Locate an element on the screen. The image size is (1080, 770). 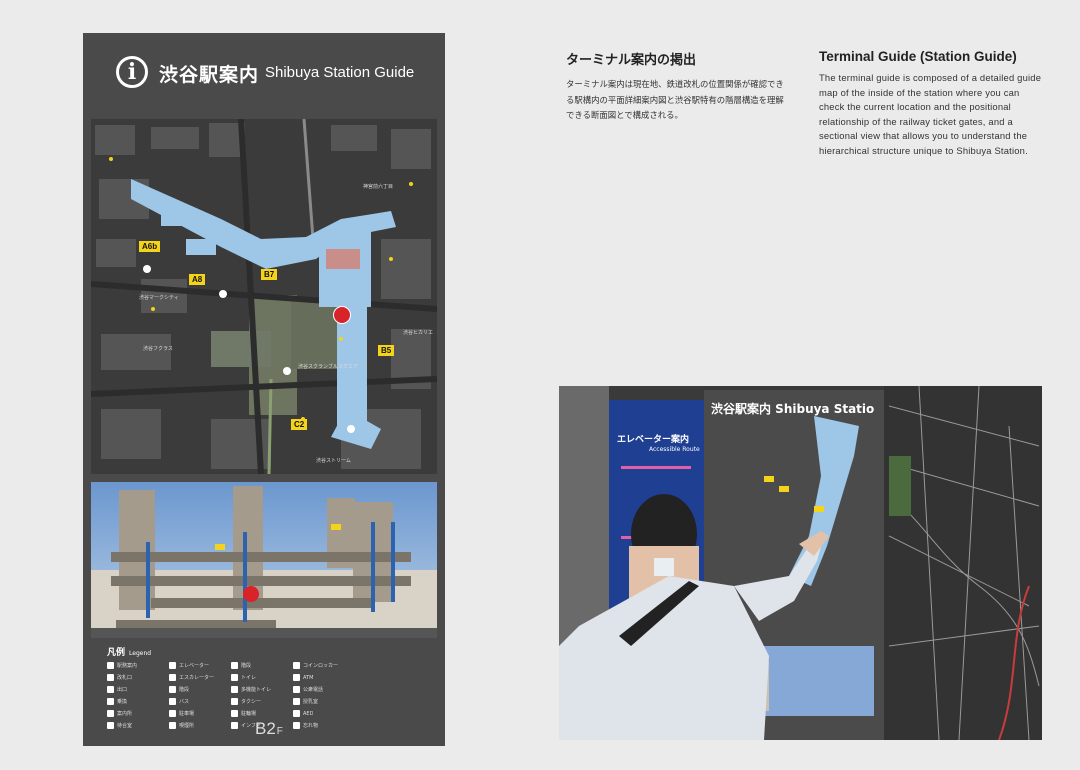
legend-item: 授乳室 is located at coordinates (324, 701).